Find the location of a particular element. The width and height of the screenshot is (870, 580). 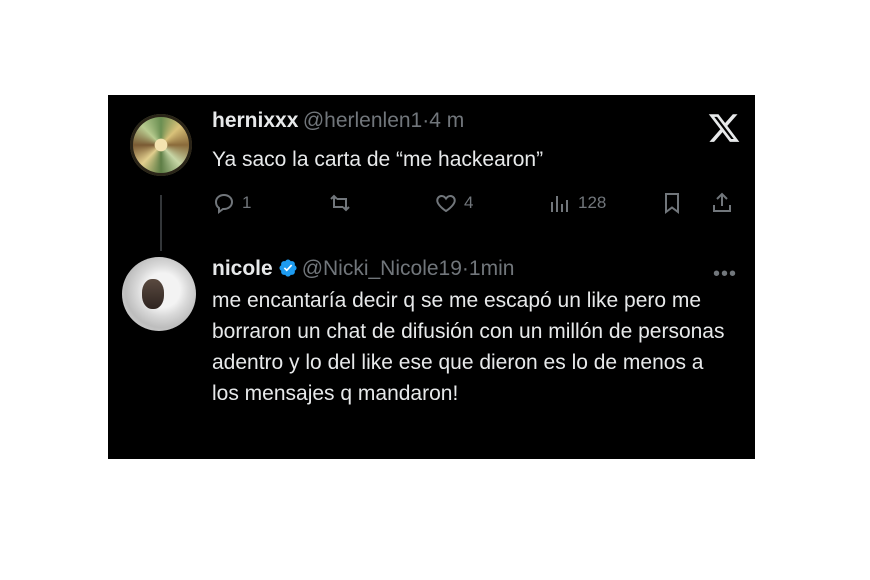

x-logo-icon is located at coordinates (724, 128).